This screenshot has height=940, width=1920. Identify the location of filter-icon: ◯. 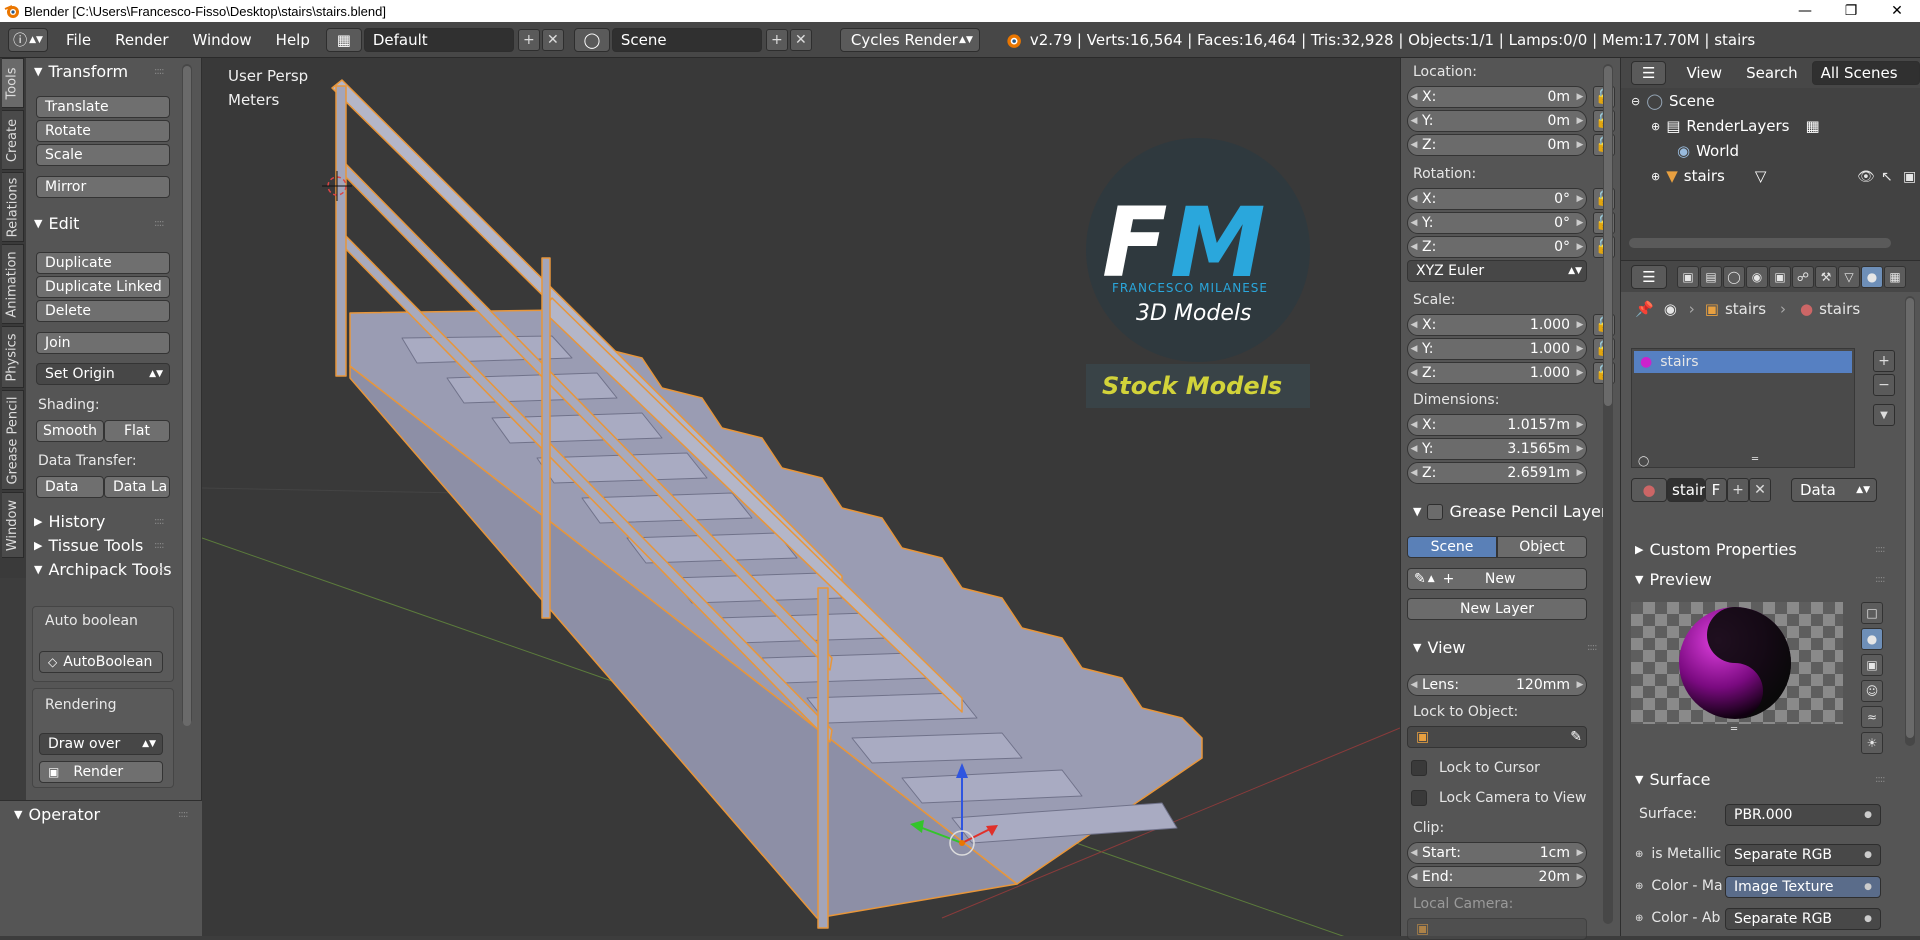
(1643, 461).